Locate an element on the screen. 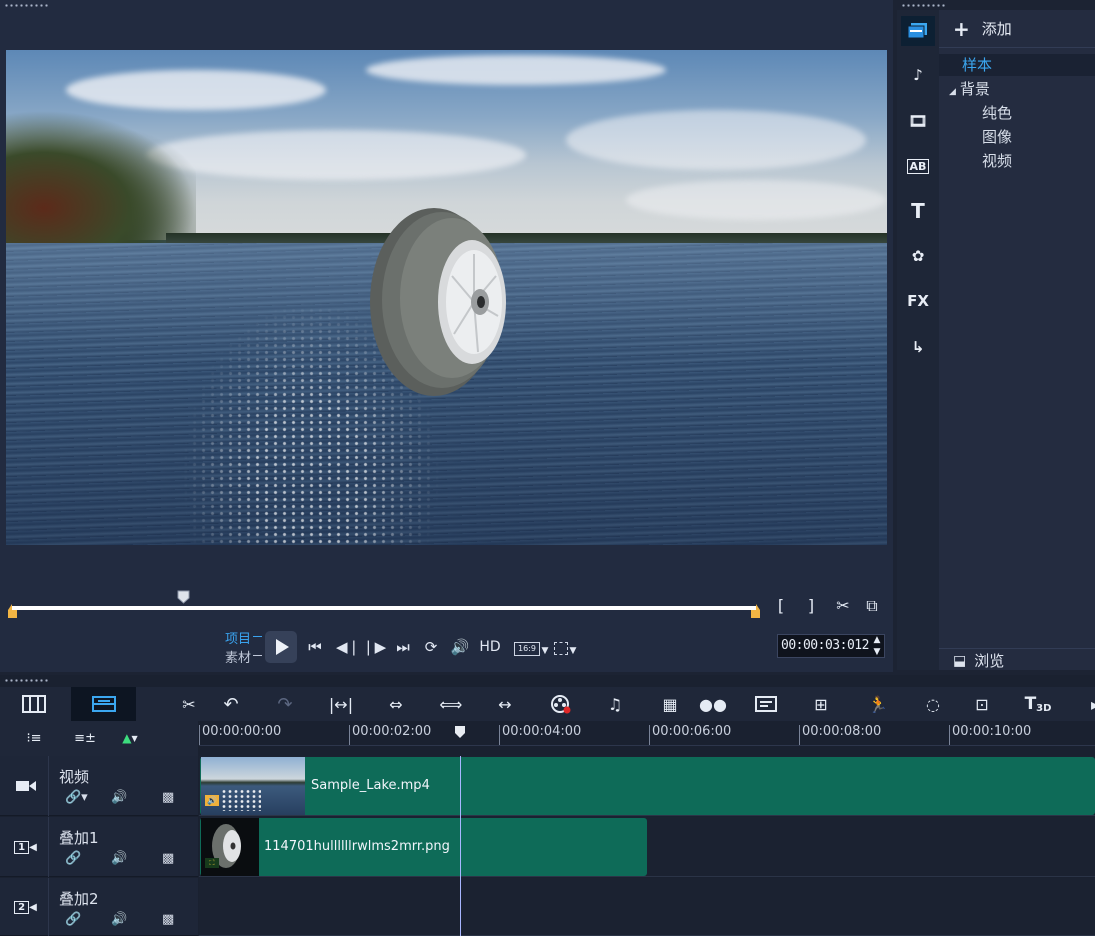  expand-triangle-icon: ◢ is located at coordinates (952, 92).